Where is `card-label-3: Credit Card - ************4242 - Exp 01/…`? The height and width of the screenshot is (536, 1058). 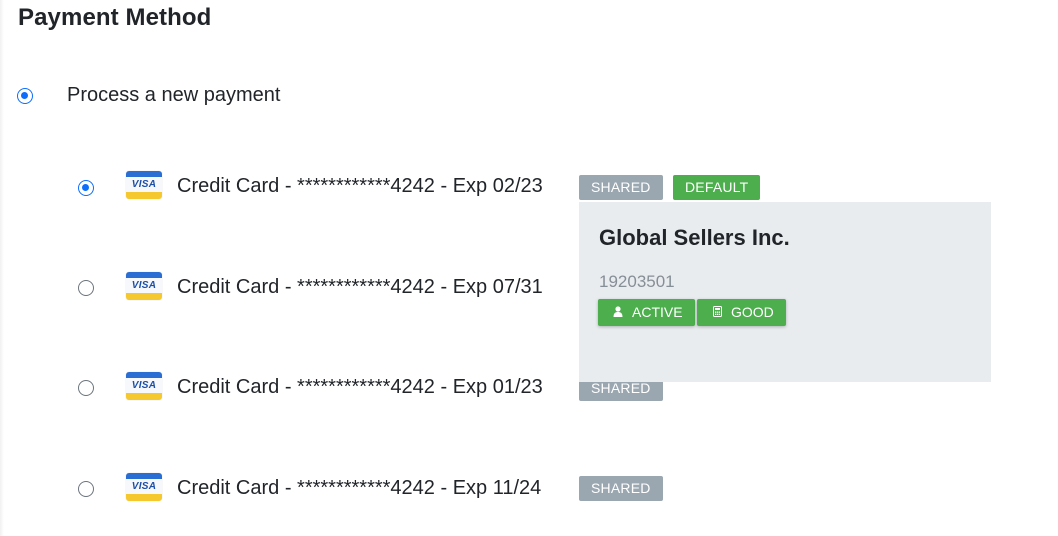
card-label-3: Credit Card - ************4242 - Exp 01/… is located at coordinates (360, 387).